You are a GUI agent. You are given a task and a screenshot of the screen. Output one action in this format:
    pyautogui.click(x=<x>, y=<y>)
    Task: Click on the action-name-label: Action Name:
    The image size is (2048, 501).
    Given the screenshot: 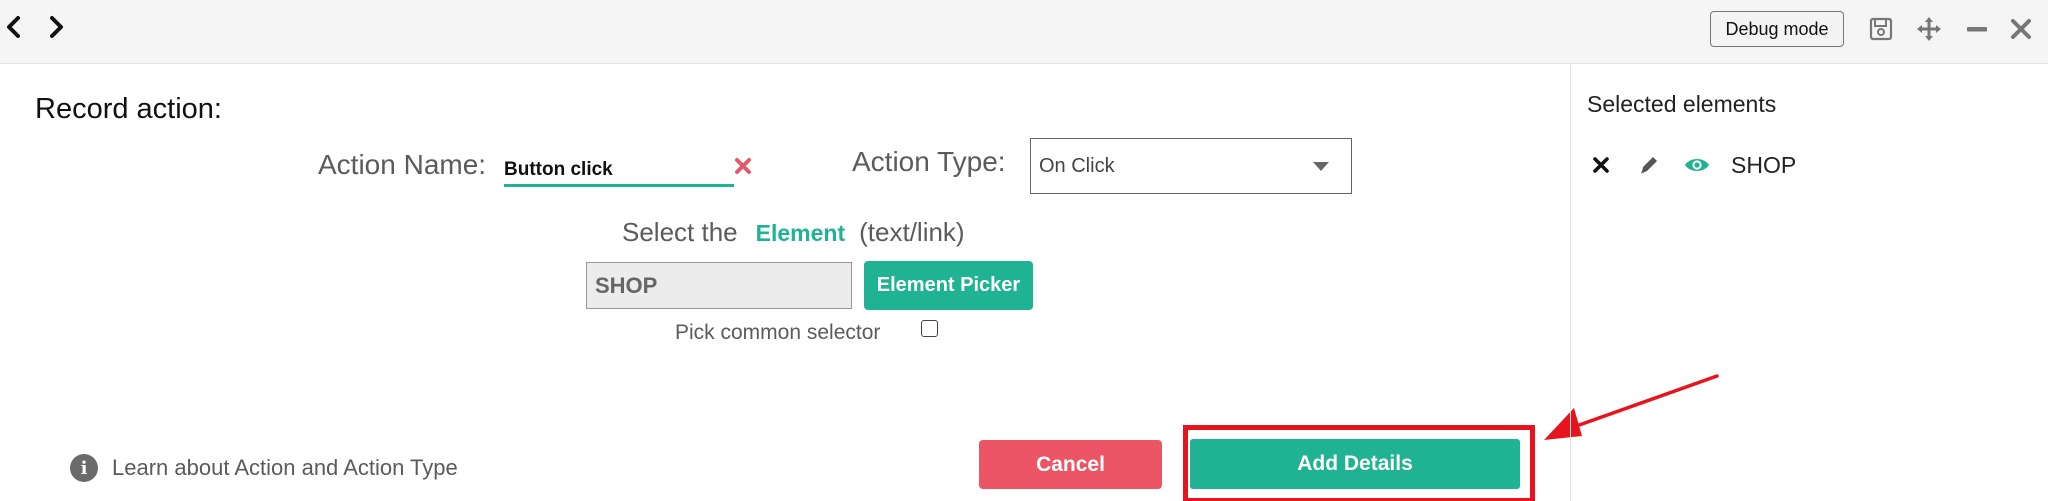 What is the action you would take?
    pyautogui.click(x=402, y=164)
    